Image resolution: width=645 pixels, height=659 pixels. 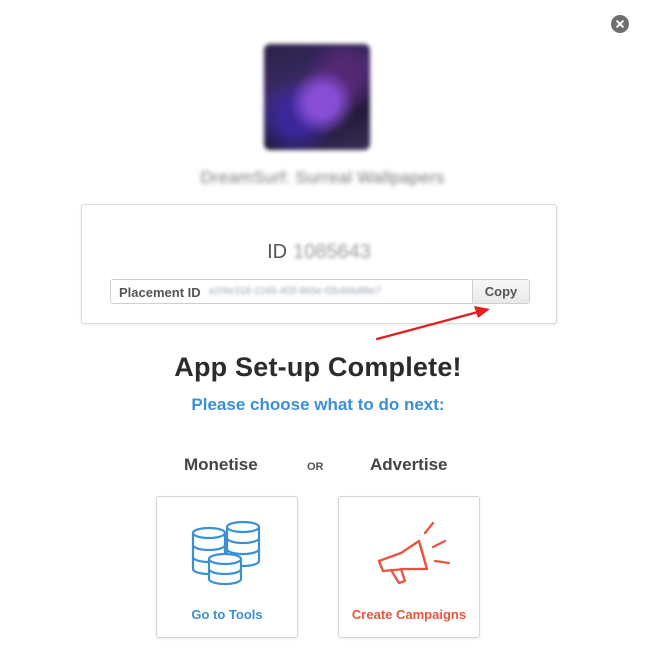 I want to click on placement-id-value: a1f4e318-2245-4f2f-865e-f2b466df8e7, so click(x=295, y=291).